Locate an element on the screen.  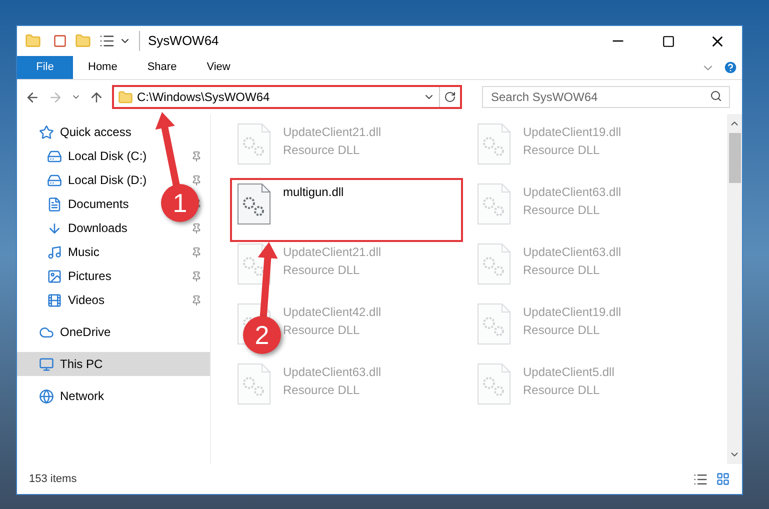
large-icons-view-icon is located at coordinates (723, 479).